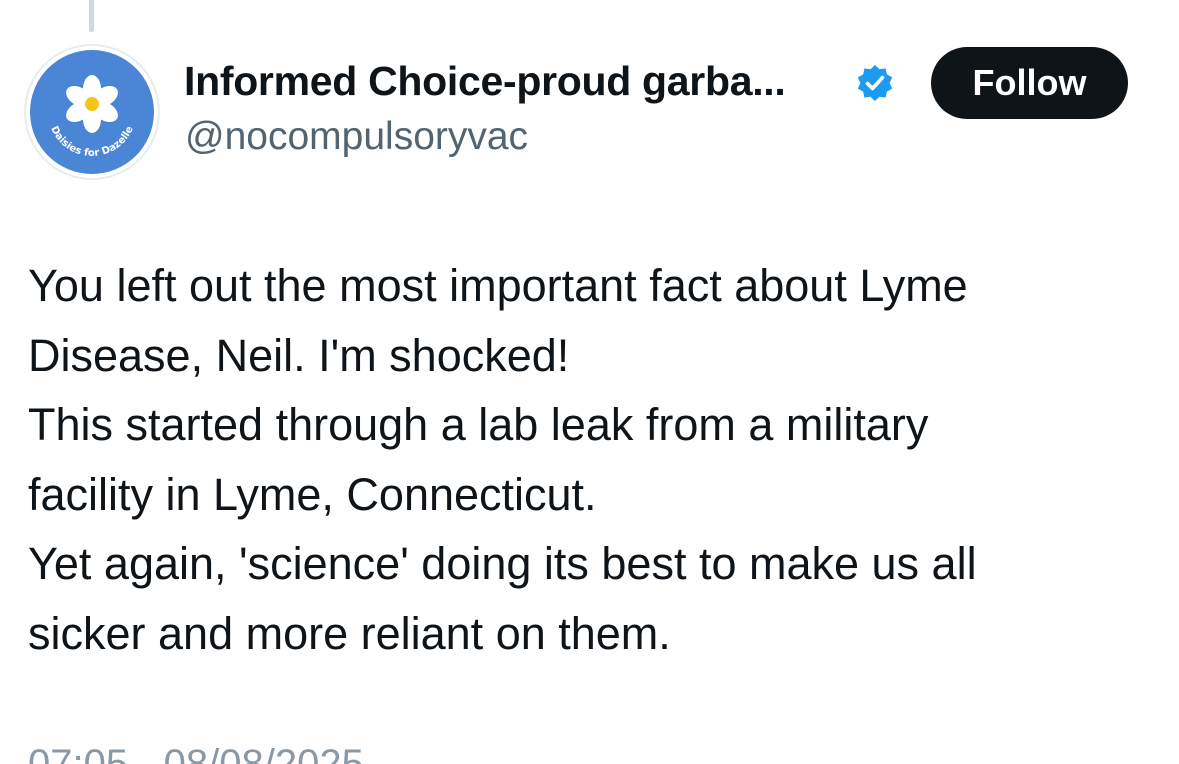 The height and width of the screenshot is (764, 1179). Describe the element at coordinates (91, 16) in the screenshot. I see `thread-connector-line` at that location.